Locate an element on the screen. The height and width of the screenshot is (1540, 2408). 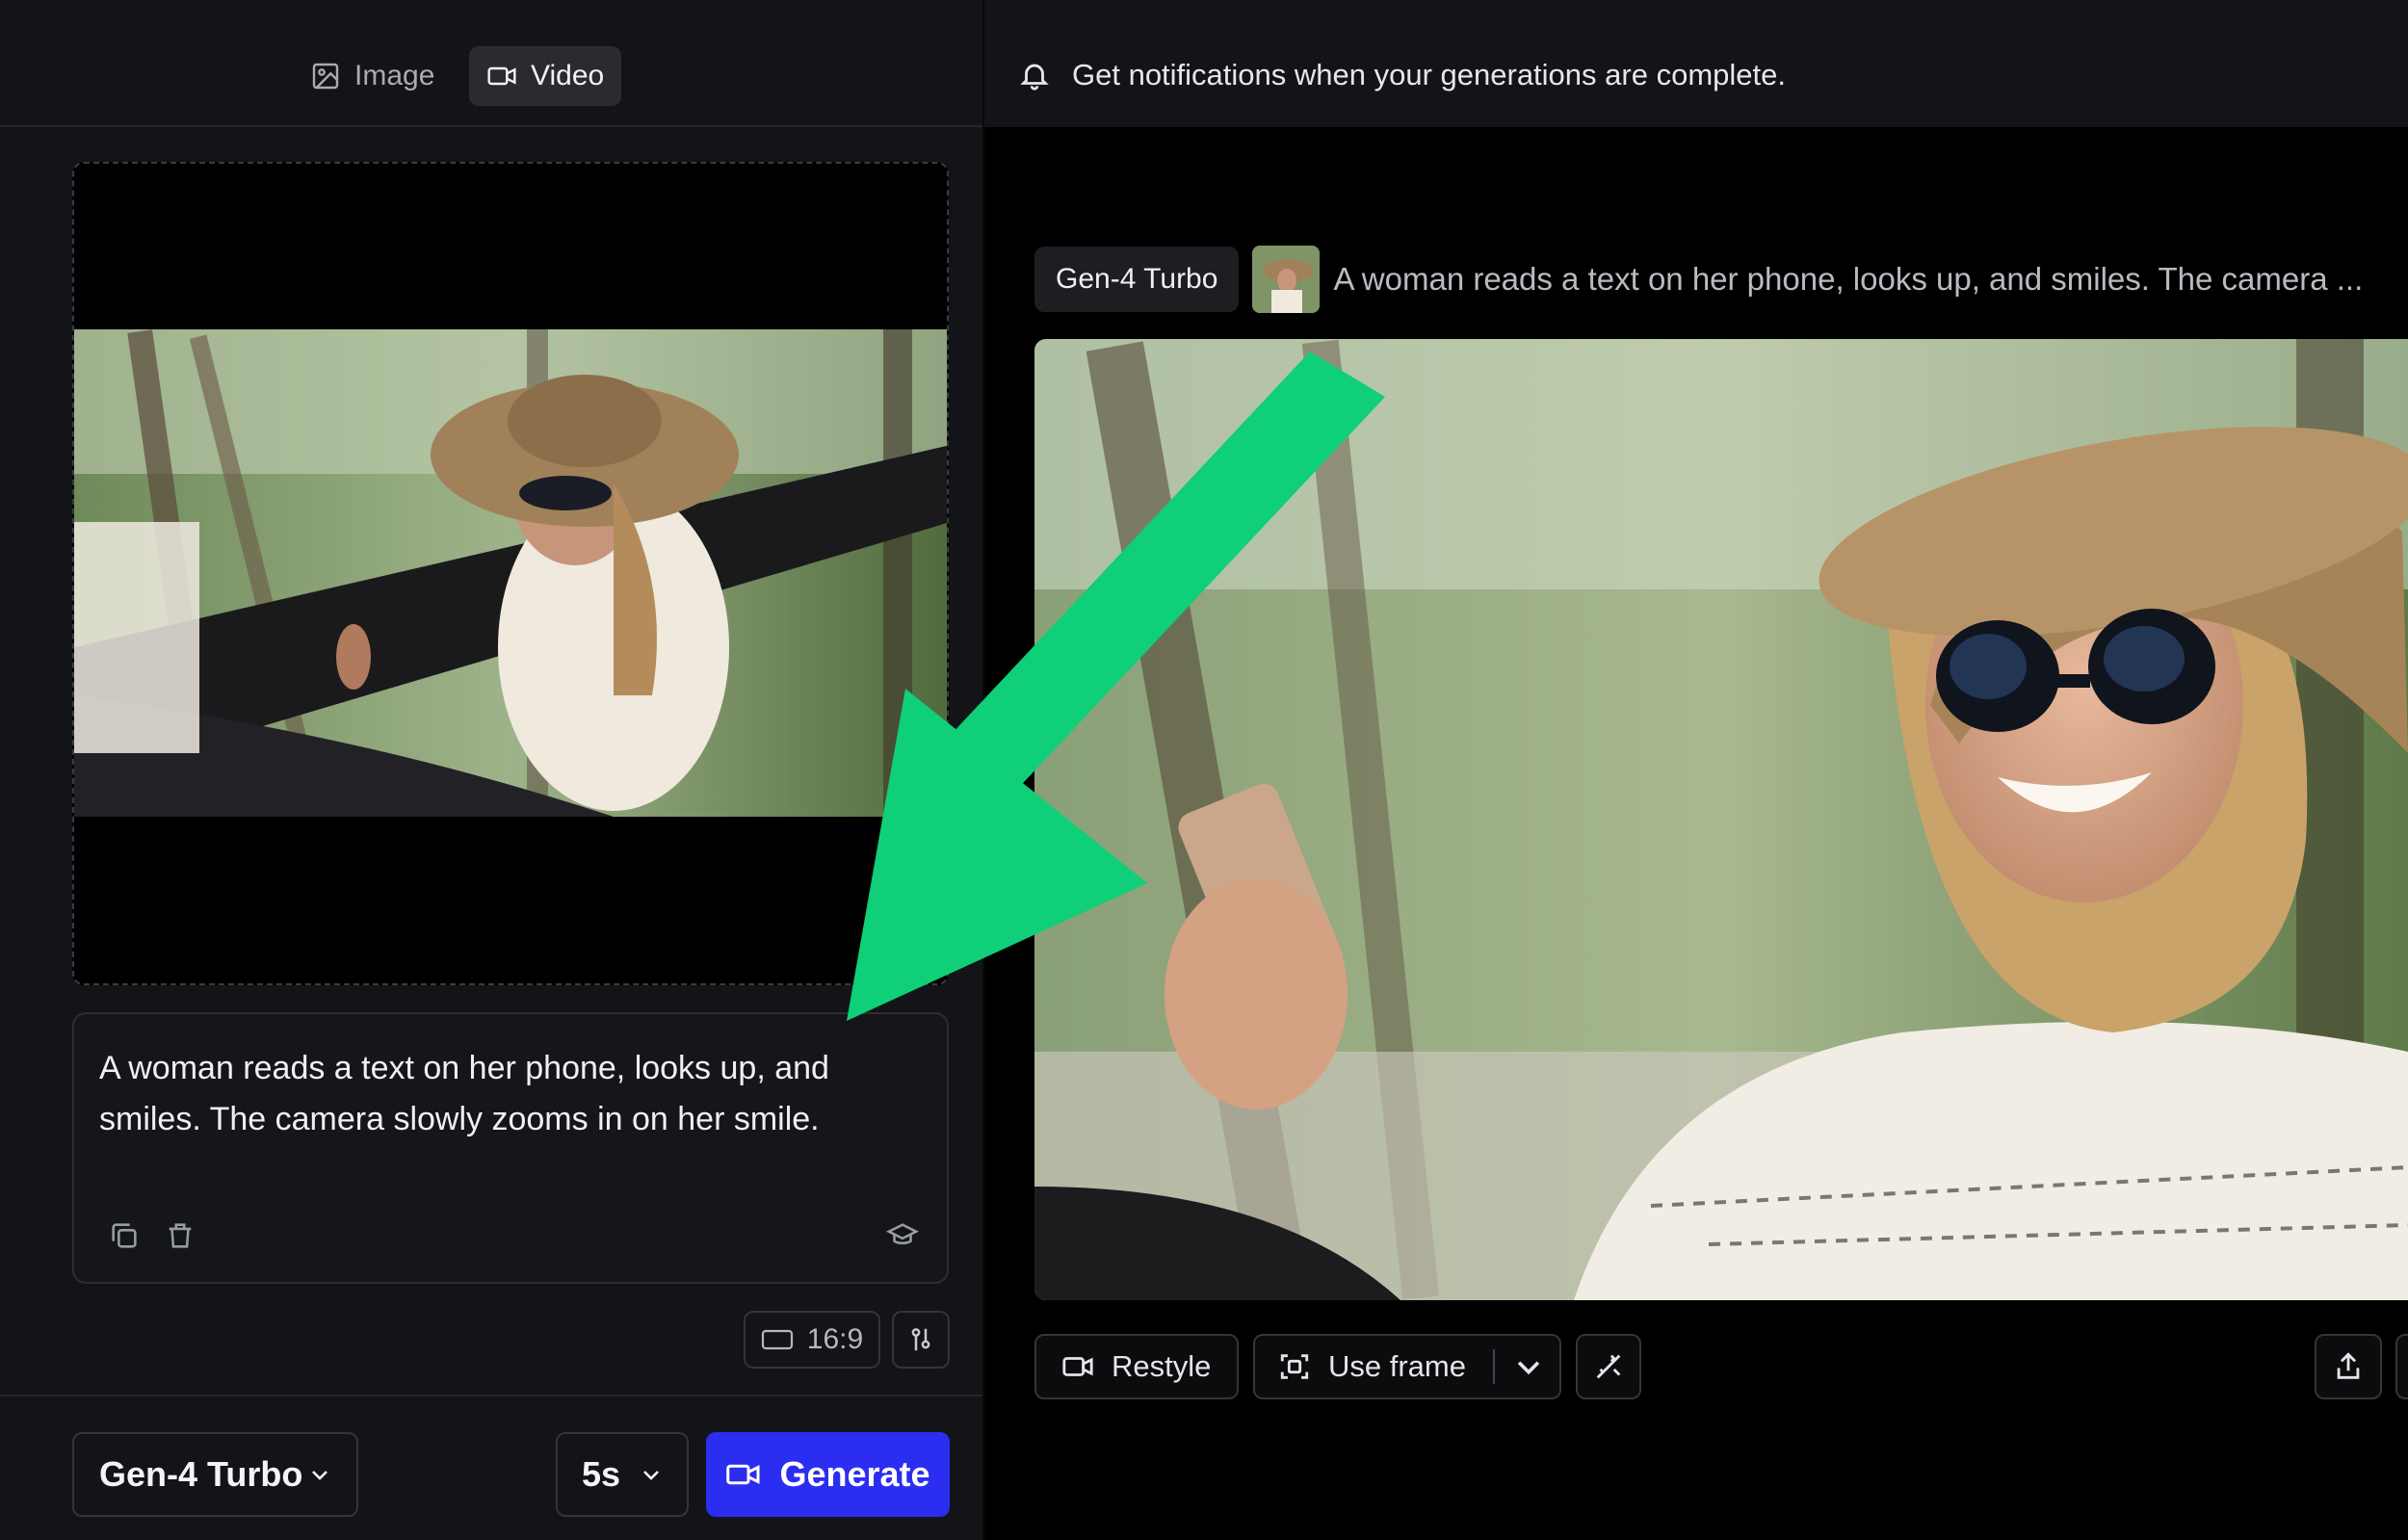
tab-image: Image is located at coordinates (372, 76).